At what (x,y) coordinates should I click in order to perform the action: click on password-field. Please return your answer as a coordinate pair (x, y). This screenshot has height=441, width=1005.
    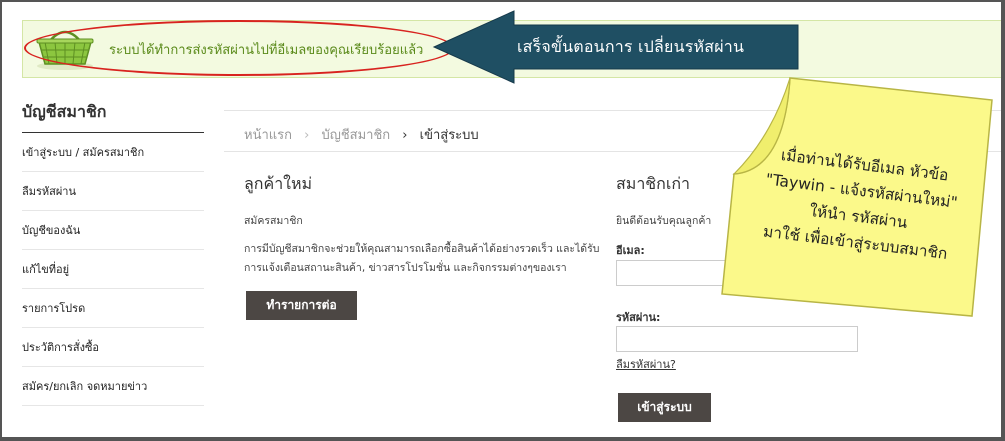
    Looking at the image, I should click on (737, 339).